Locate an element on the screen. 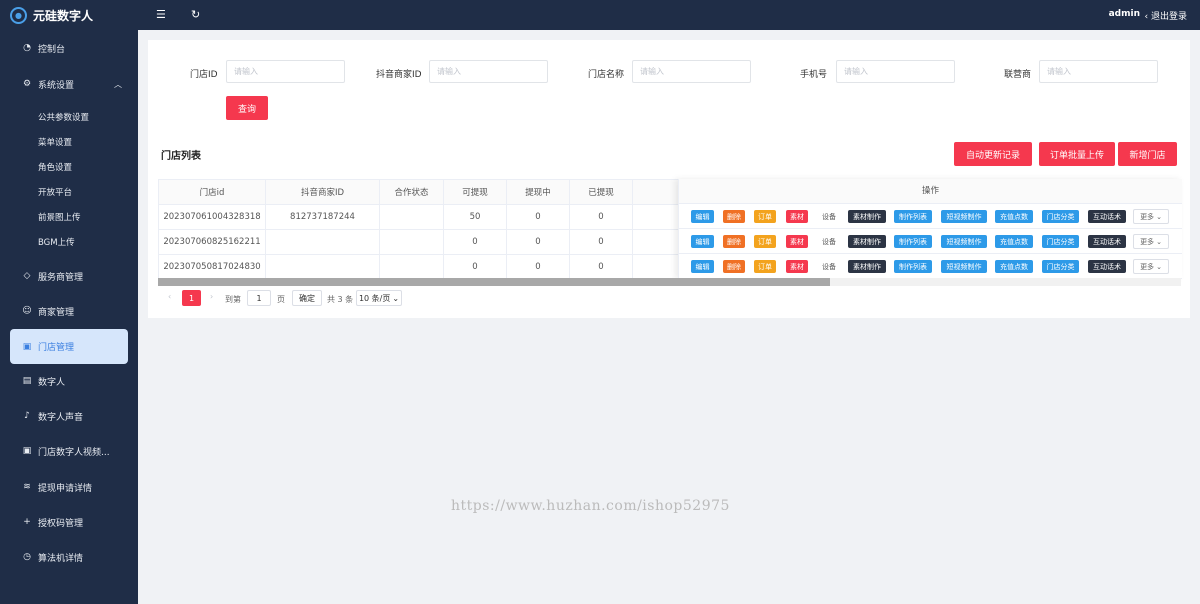  next-page-icon: › is located at coordinates (211, 296).